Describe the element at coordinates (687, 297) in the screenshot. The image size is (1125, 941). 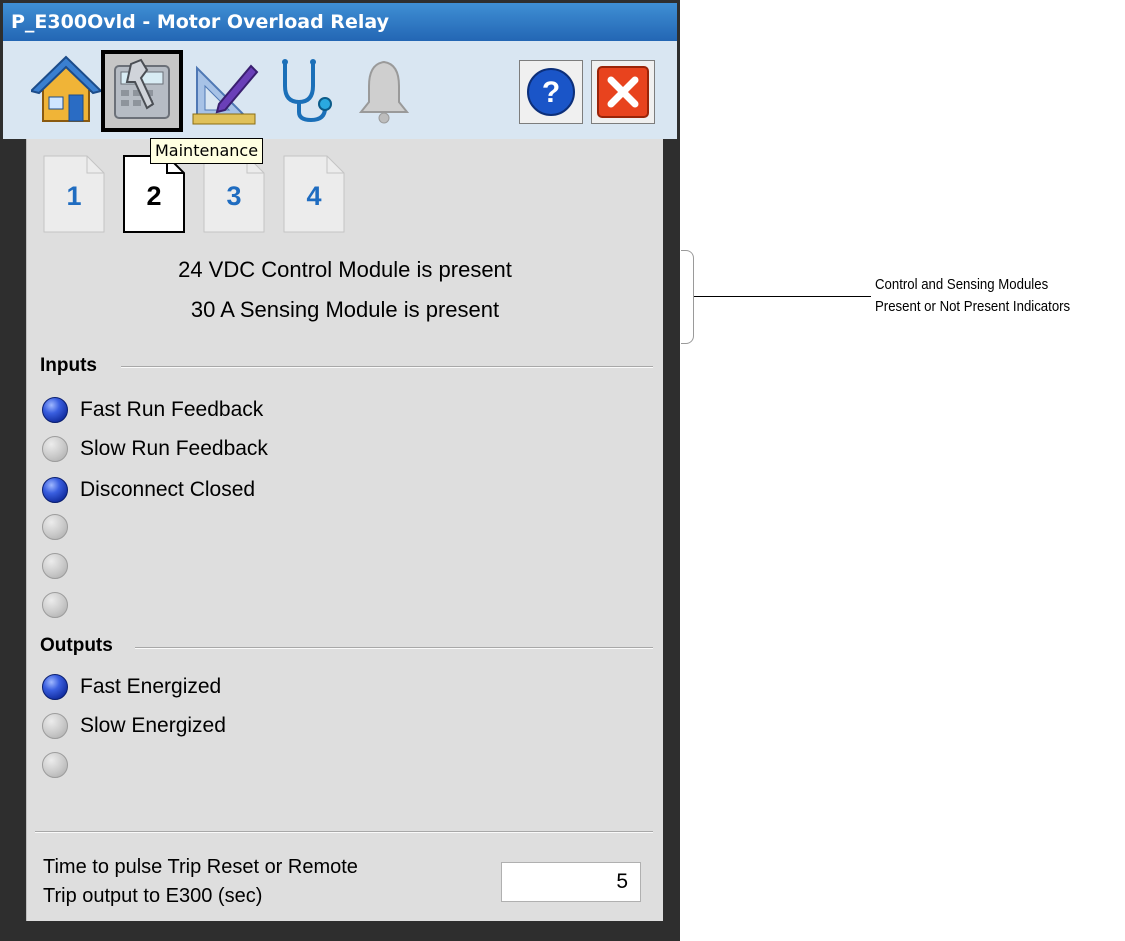
I see `callout-bracket` at that location.